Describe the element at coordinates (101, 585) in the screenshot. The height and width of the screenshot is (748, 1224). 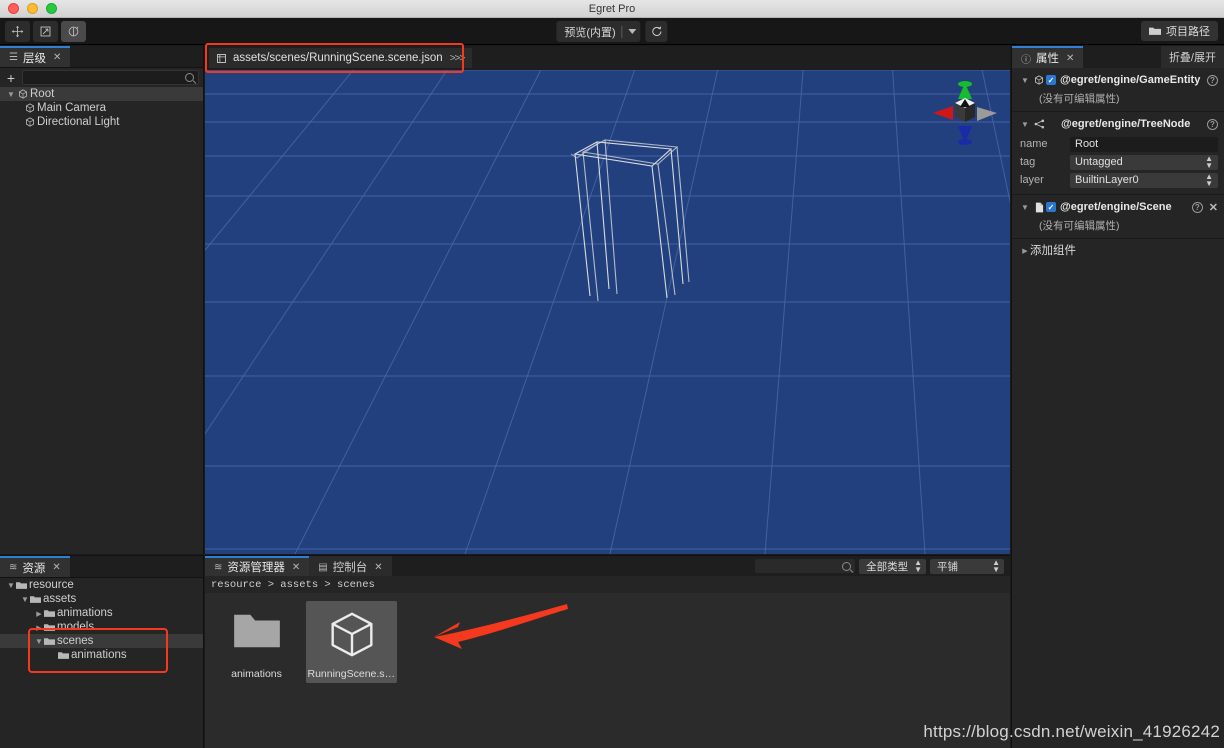
I see `resource-node-resource: resource` at that location.